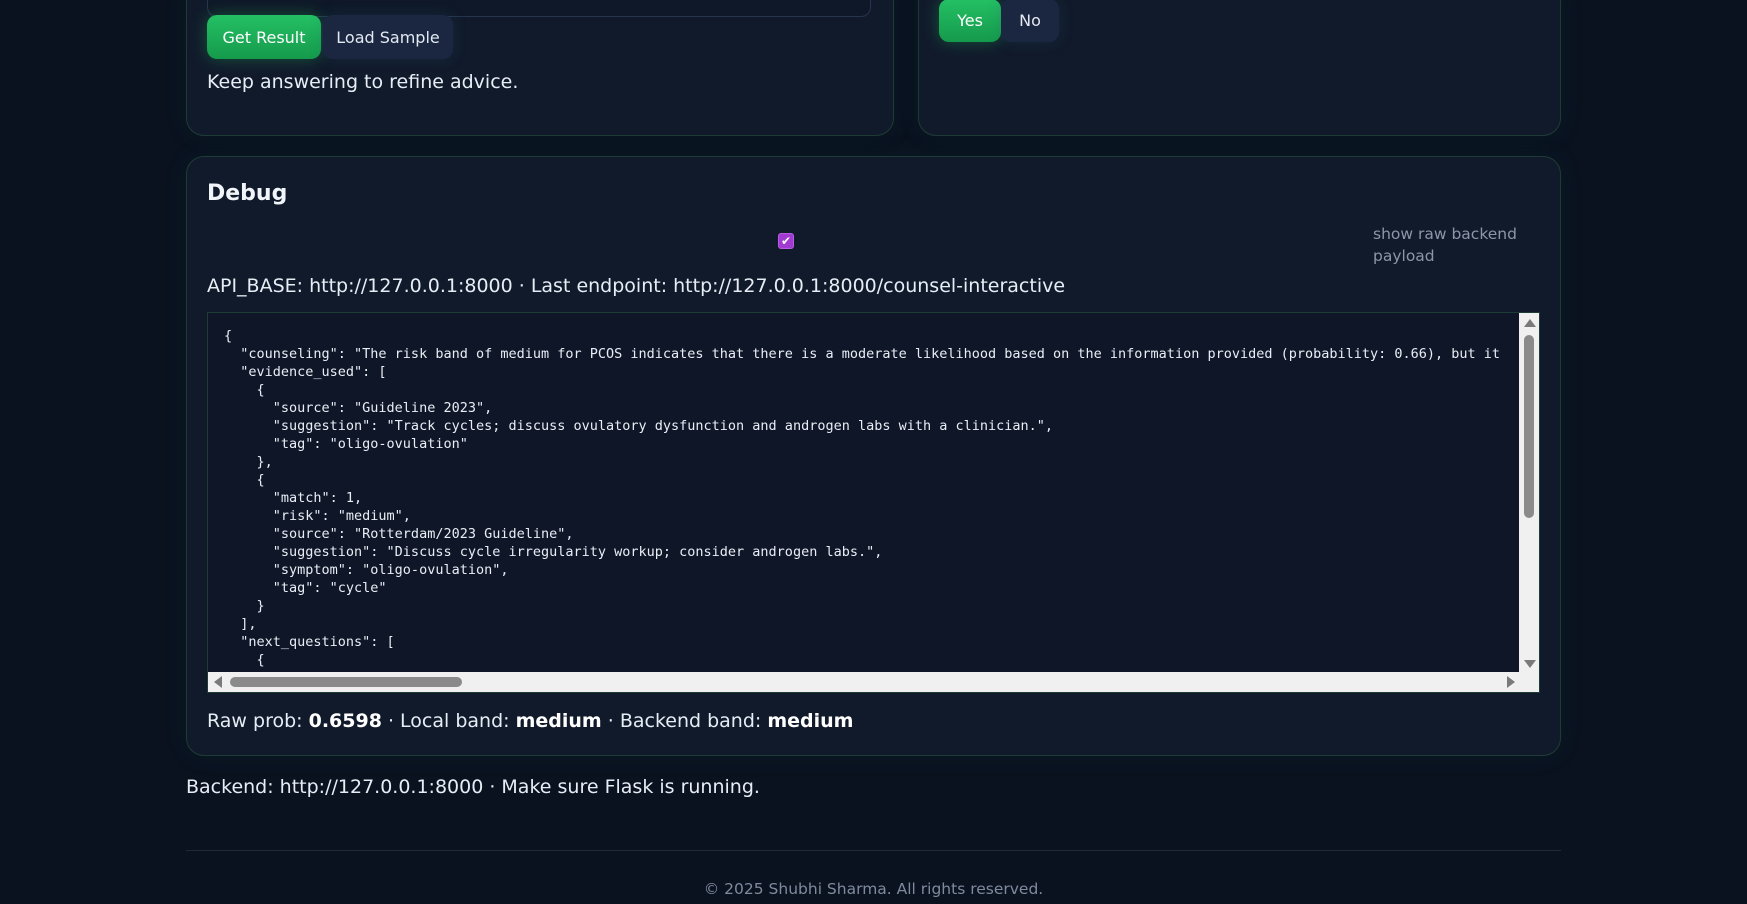 The image size is (1747, 904). I want to click on scroll-right-icon, so click(1511, 682).